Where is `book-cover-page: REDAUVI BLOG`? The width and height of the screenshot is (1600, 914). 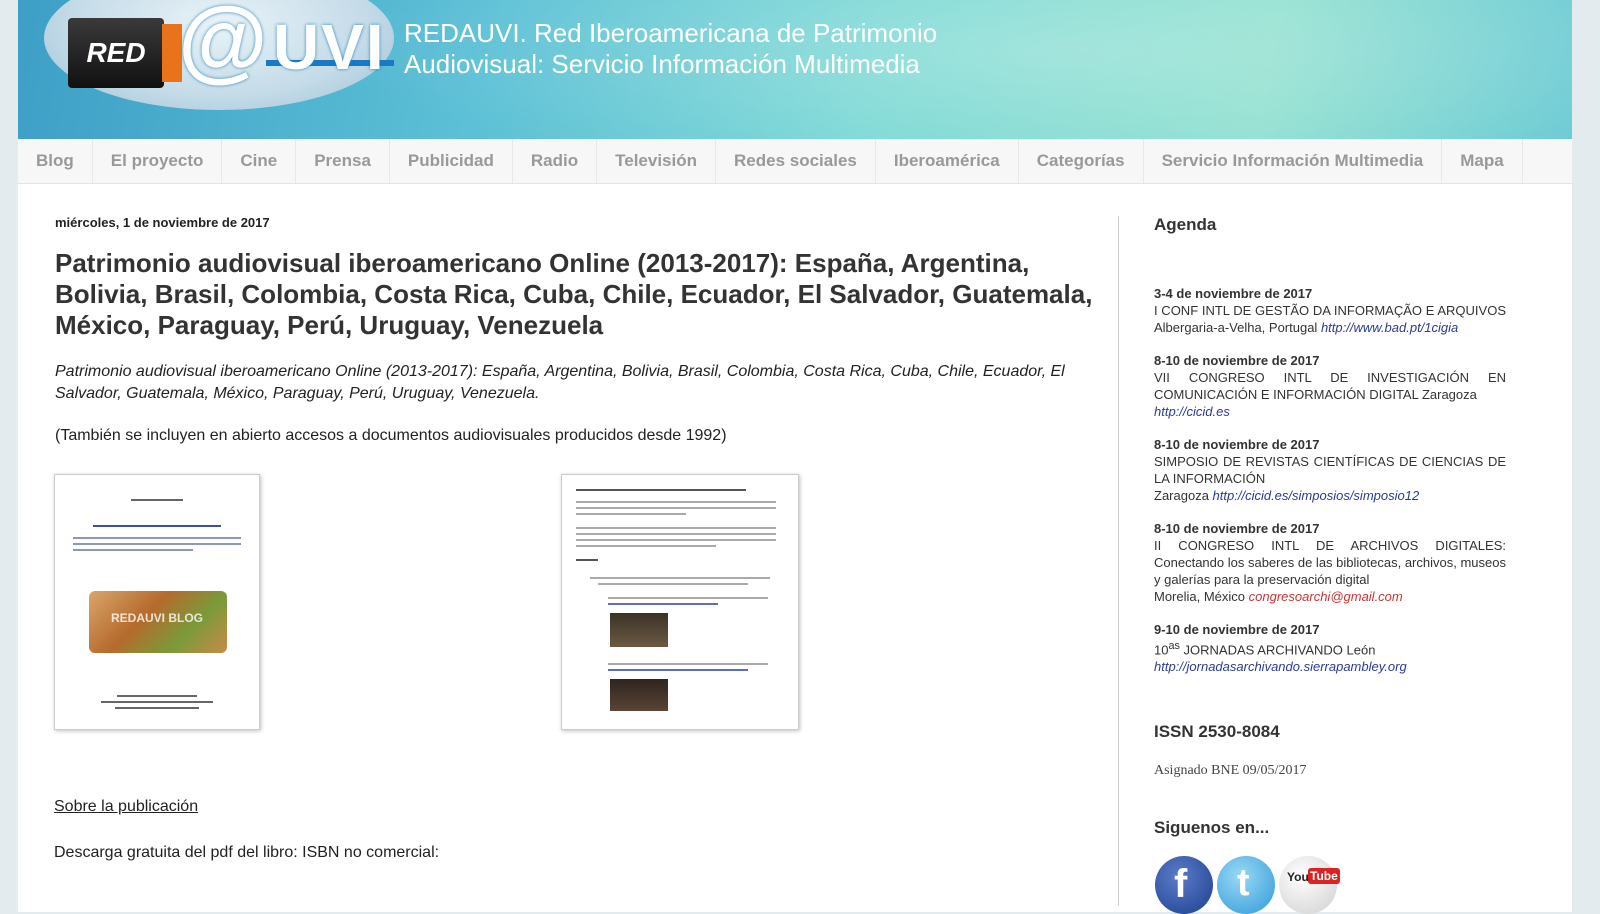
book-cover-page: REDAUVI BLOG is located at coordinates (157, 602).